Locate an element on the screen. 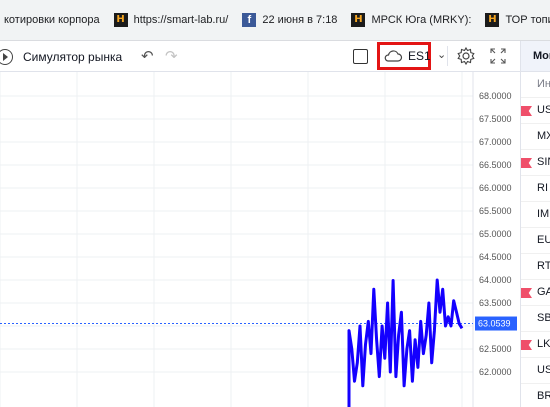 This screenshot has height=407, width=550. redo-button: ↷ is located at coordinates (171, 56).